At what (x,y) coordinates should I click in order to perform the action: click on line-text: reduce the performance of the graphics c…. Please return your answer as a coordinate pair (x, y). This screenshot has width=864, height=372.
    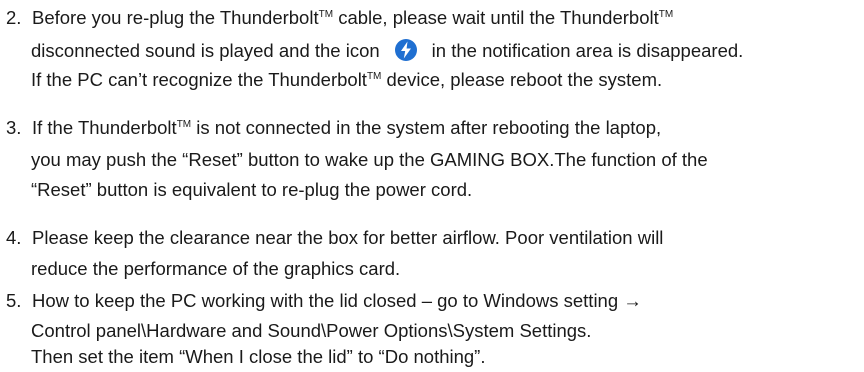
    Looking at the image, I should click on (216, 268).